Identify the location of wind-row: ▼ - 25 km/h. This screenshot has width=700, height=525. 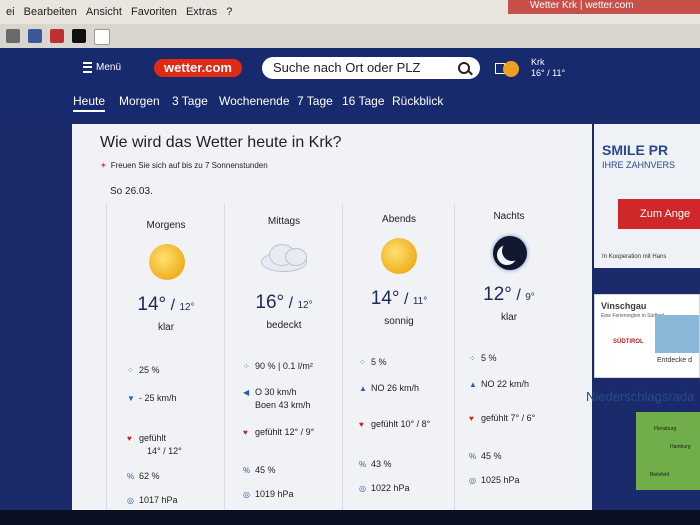
(152, 398).